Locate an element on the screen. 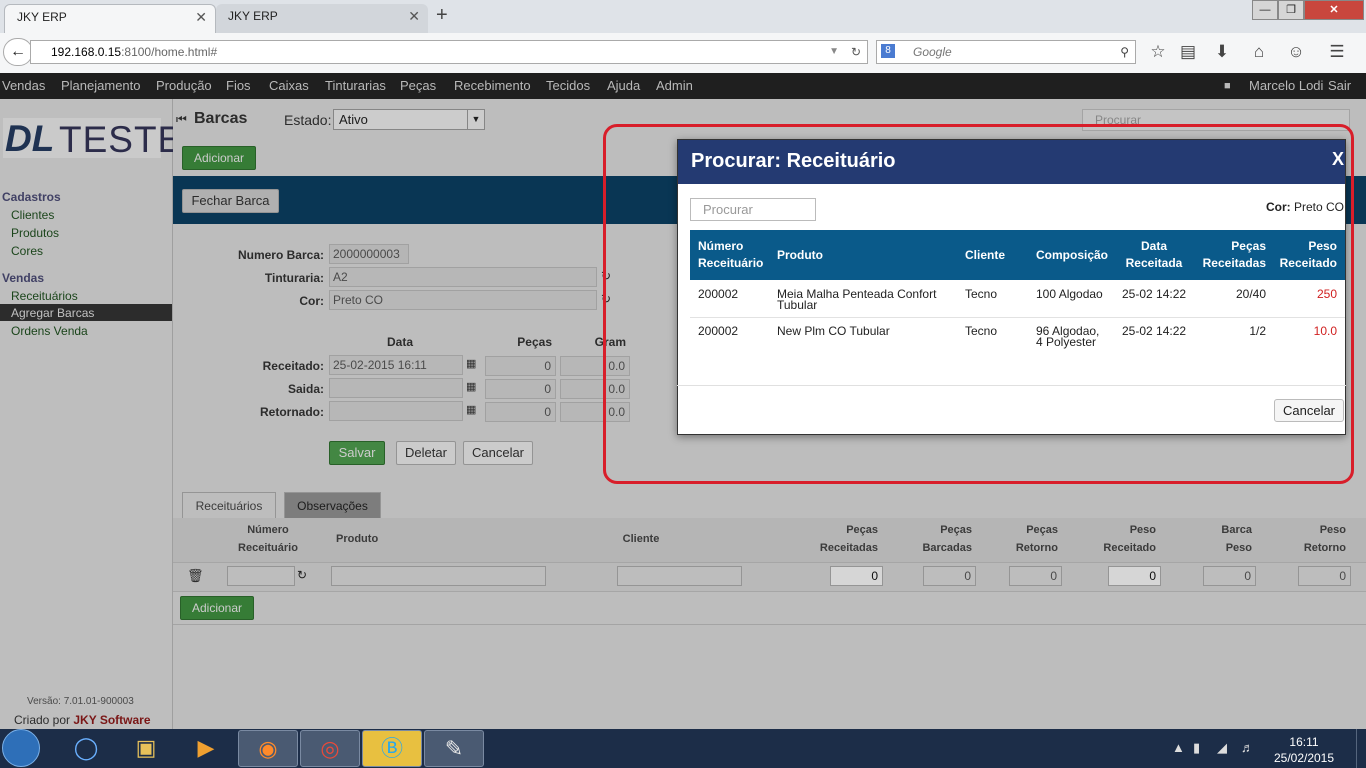 The height and width of the screenshot is (768, 1366). start-button is located at coordinates (21, 748).